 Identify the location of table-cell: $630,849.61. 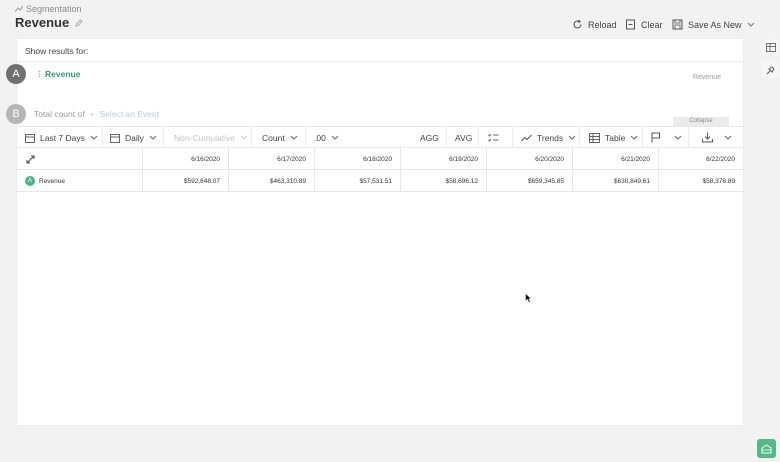
(615, 181).